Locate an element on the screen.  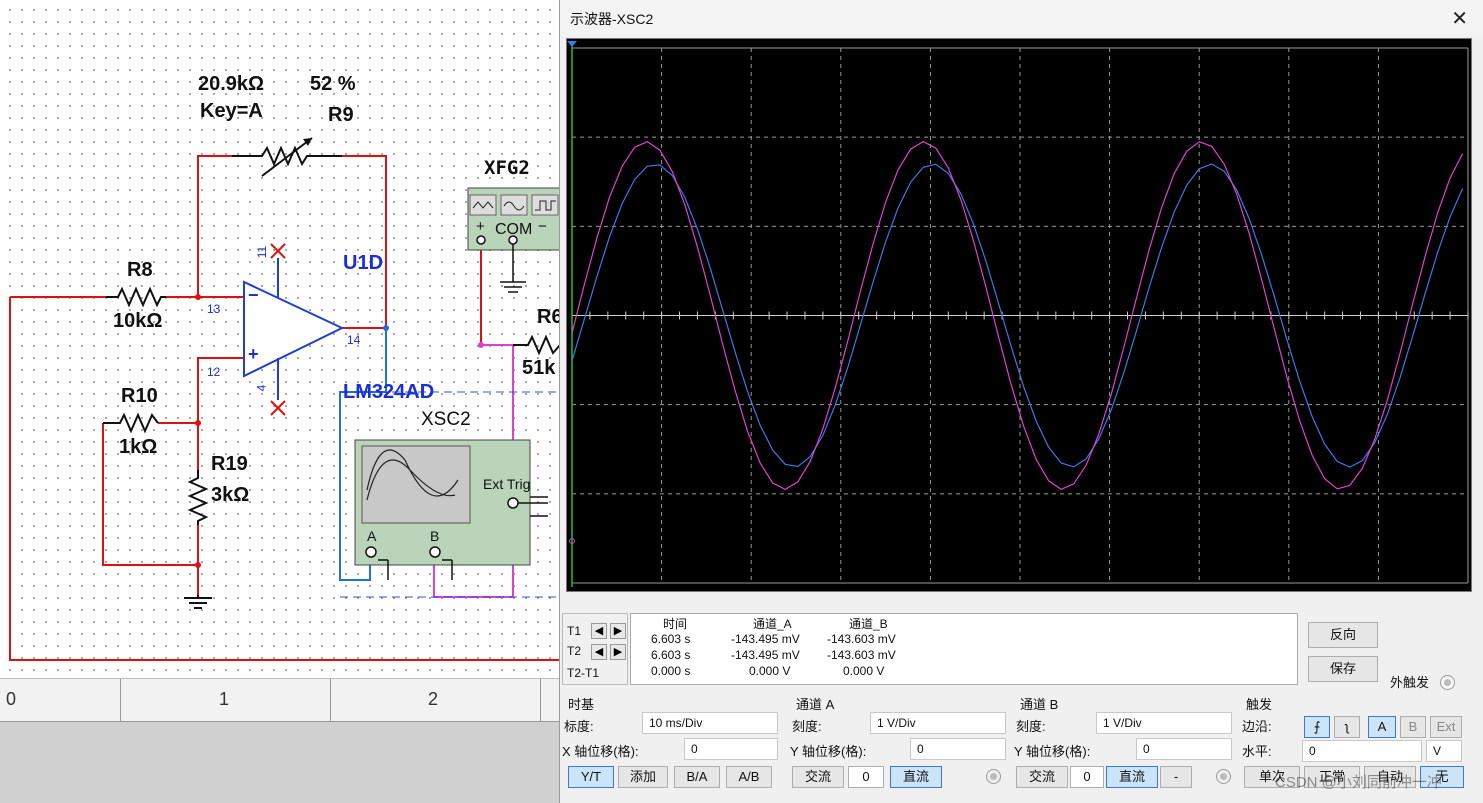
channel-b-ypos-field: 0 is located at coordinates (1184, 749).